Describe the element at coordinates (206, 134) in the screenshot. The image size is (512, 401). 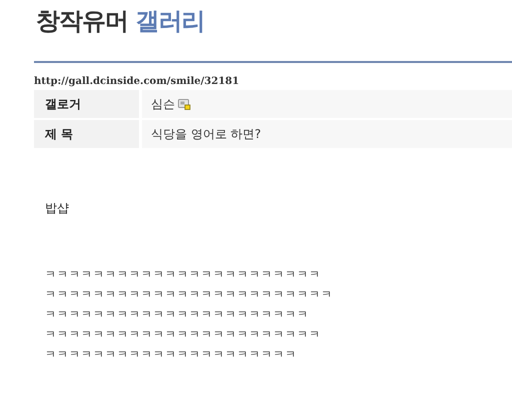
I see `post-title: 식당을 영어로 하면?` at that location.